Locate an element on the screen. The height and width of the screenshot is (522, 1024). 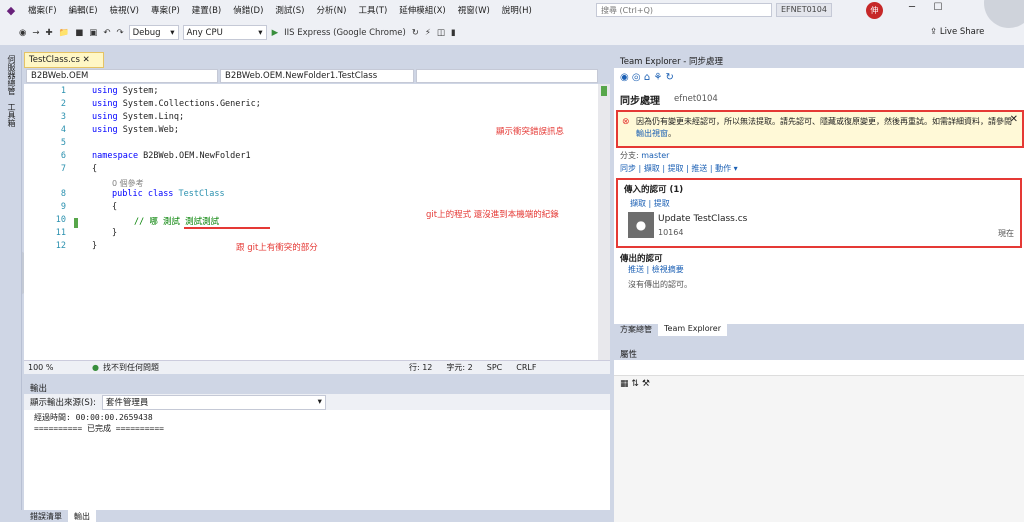
issues-status: 找不到任何問題 is located at coordinates (129, 367).